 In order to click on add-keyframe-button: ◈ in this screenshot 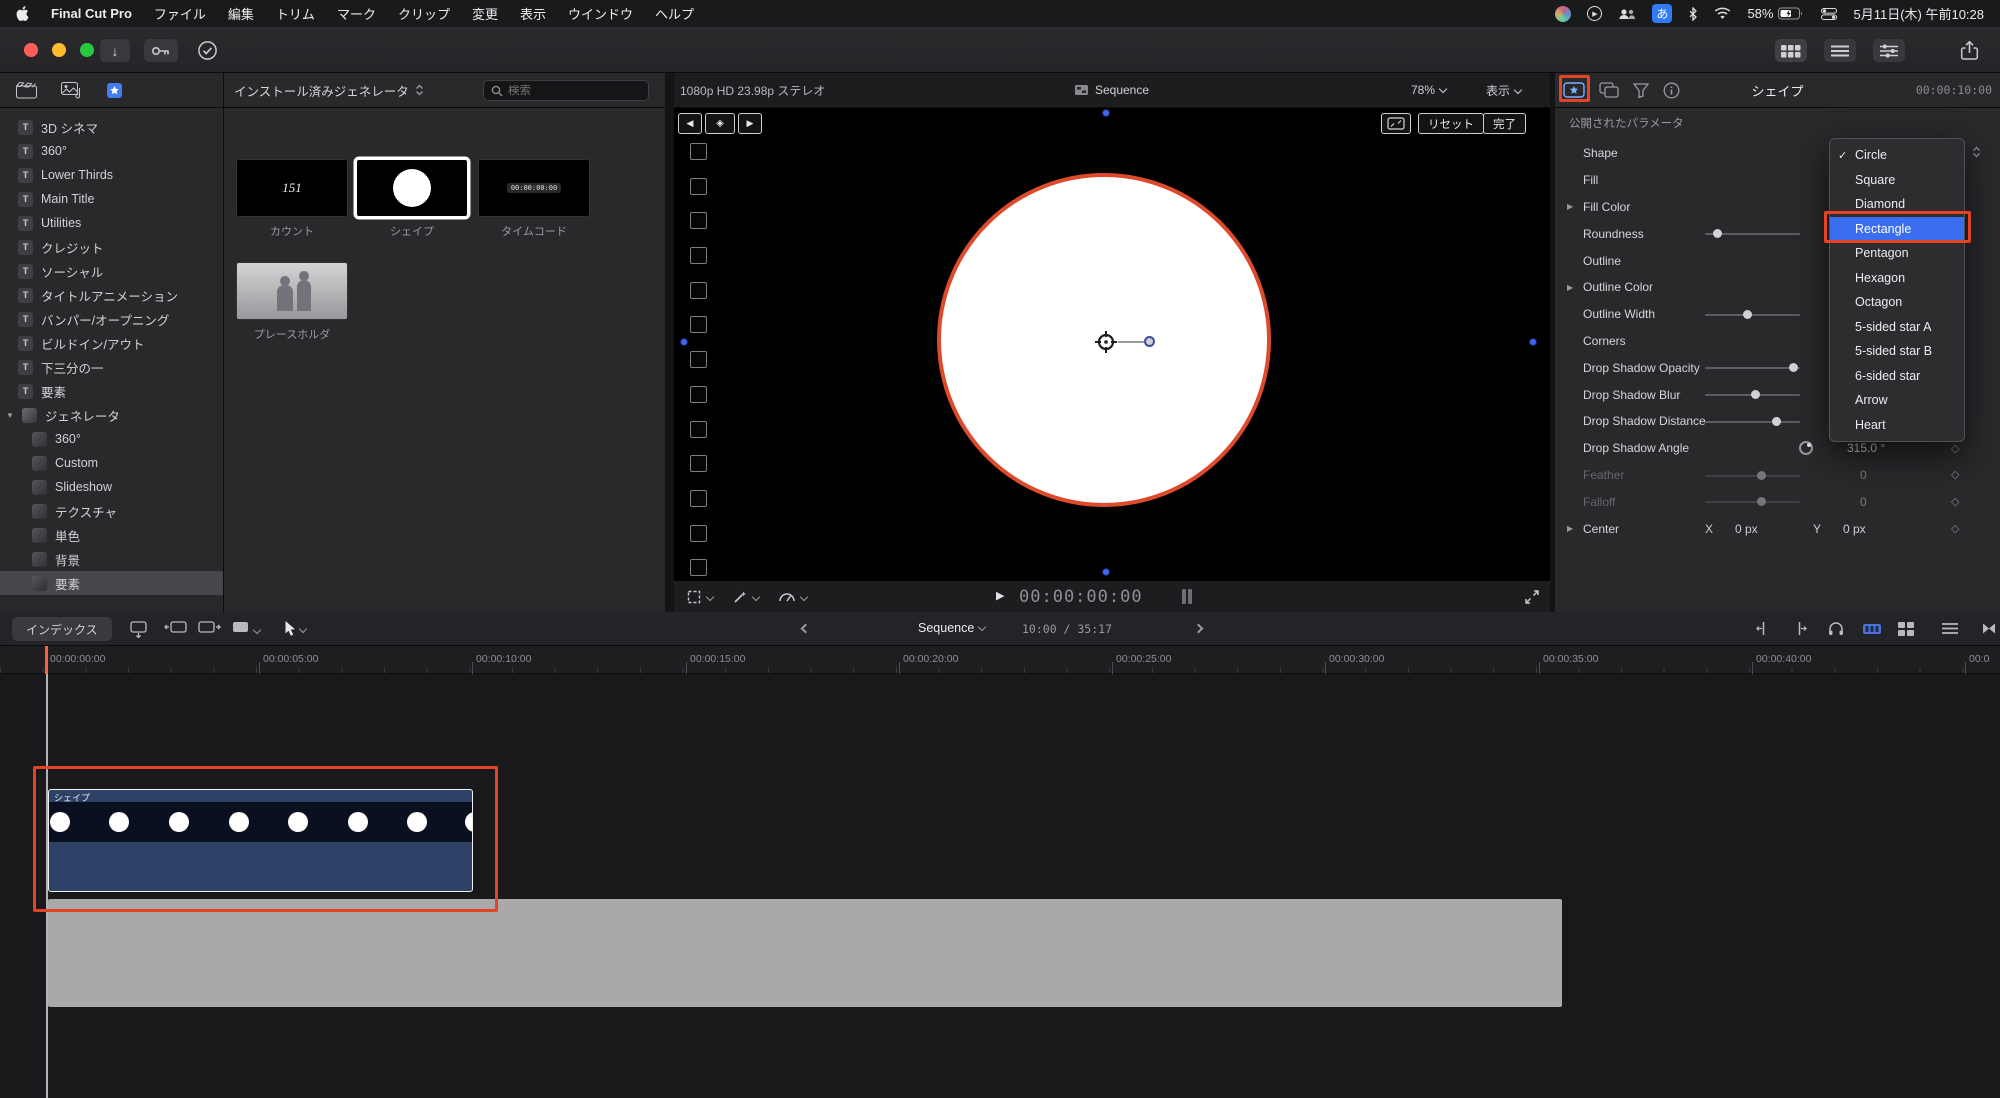, I will do `click(720, 123)`.